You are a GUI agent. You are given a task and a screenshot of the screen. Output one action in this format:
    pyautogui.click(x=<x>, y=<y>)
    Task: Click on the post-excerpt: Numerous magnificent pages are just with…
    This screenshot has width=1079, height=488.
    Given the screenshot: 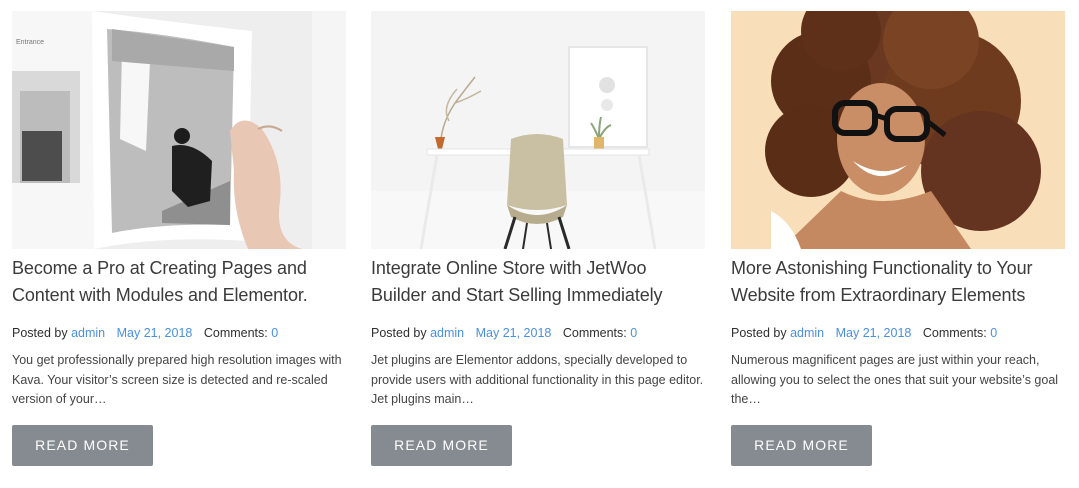 What is the action you would take?
    pyautogui.click(x=895, y=379)
    